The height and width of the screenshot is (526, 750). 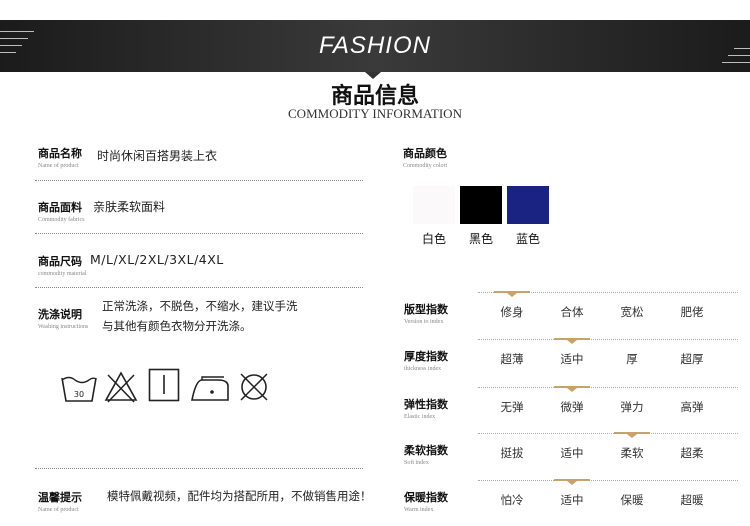 I want to click on index-row: 挺拔 适中 柔软 超柔, so click(x=608, y=450).